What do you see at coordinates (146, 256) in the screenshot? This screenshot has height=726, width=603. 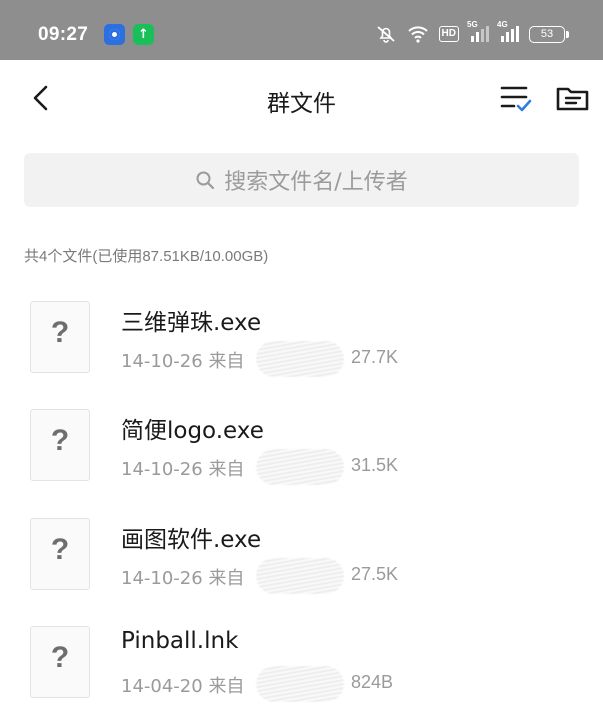 I see `storage-summary: 共4个文件(已使用87.51KB/10.00GB)` at bounding box center [146, 256].